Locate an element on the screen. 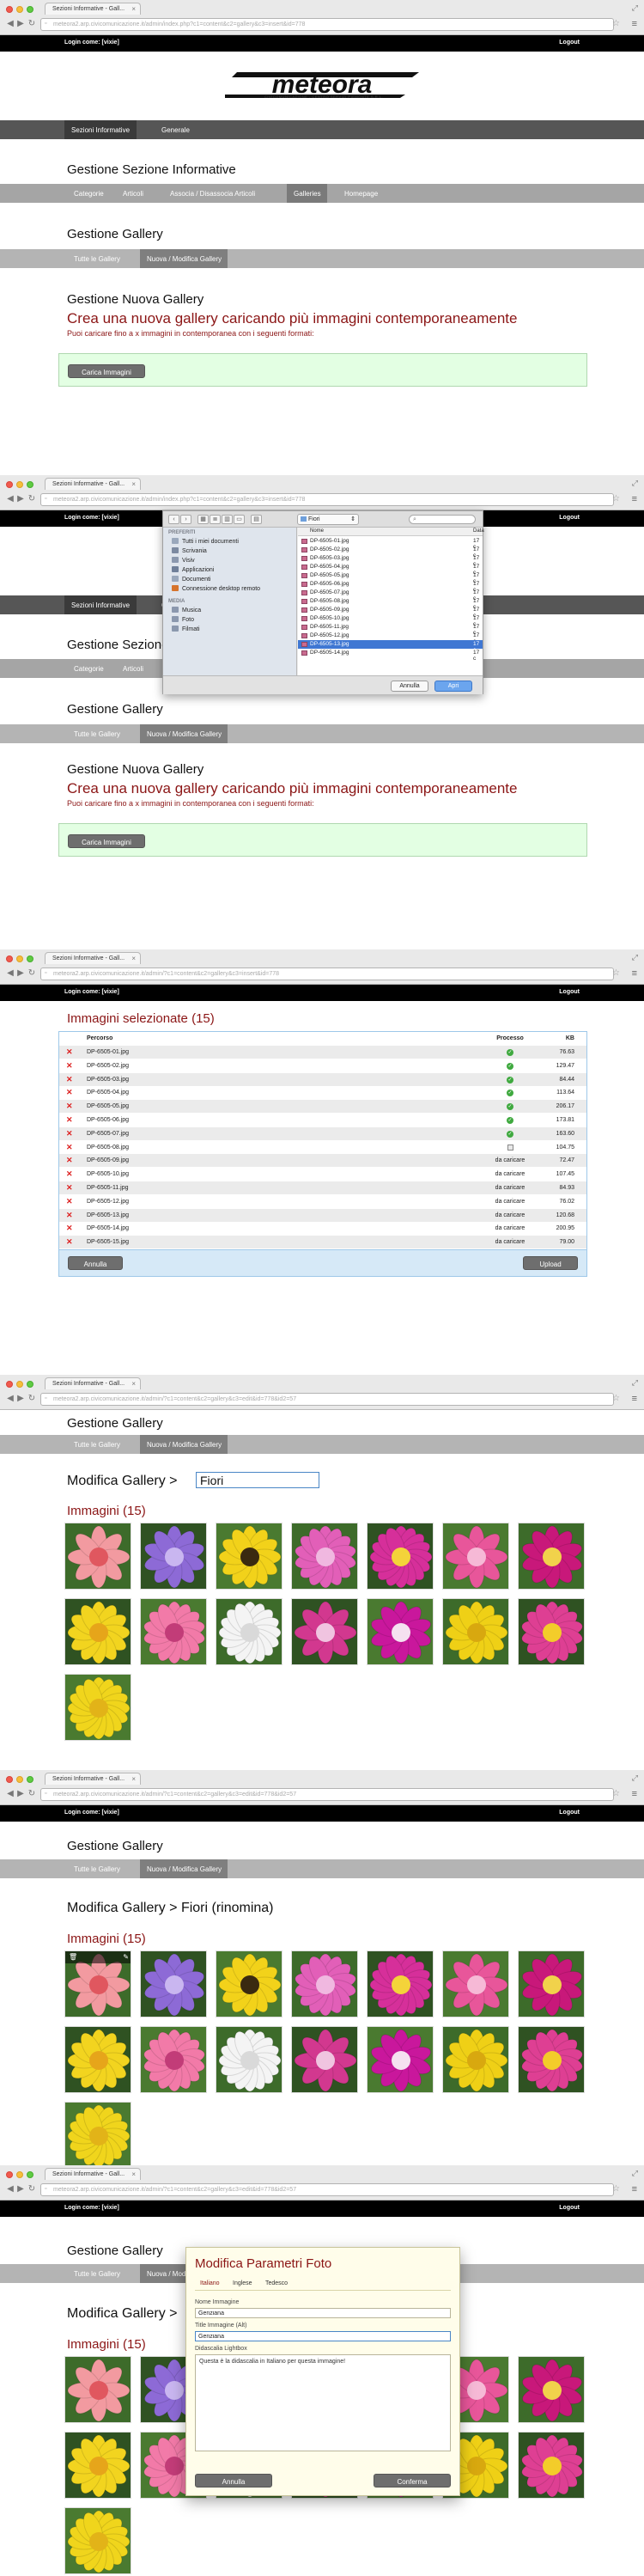  file-row: DP-6505-06.jpg 17 c is located at coordinates (390, 586).